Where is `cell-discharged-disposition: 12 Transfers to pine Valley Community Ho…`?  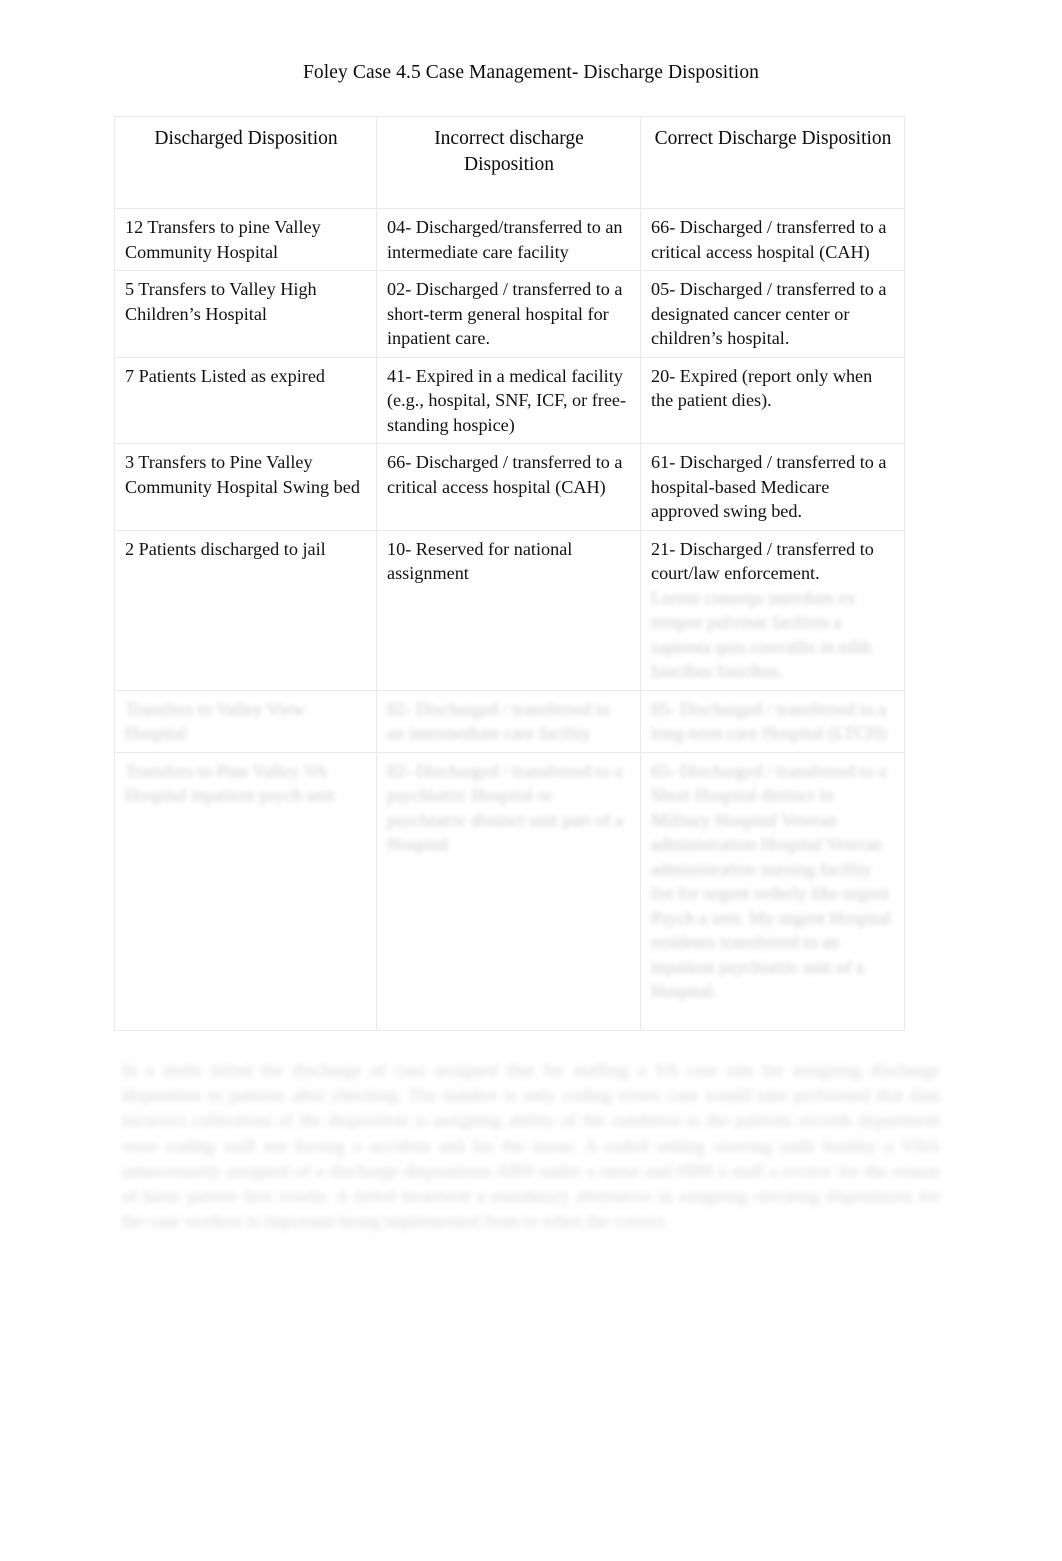 cell-discharged-disposition: 12 Transfers to pine Valley Community Ho… is located at coordinates (245, 239).